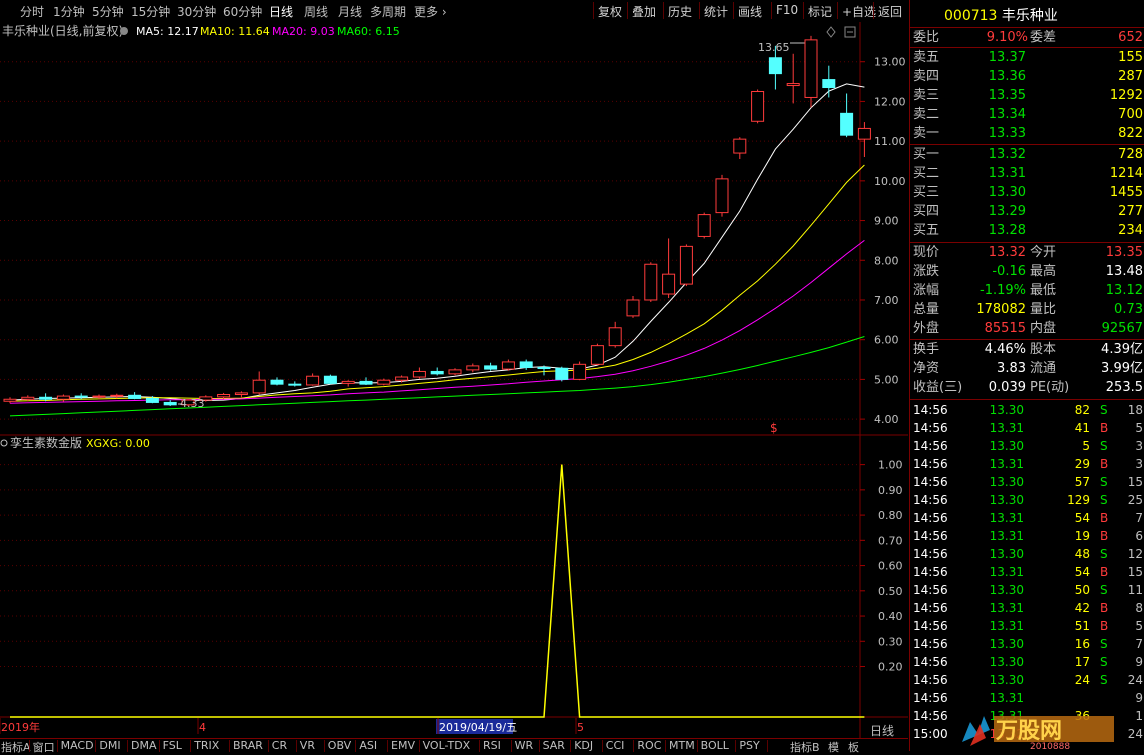  What do you see at coordinates (492, 745) in the screenshot?
I see `indicator-tab-14: RSI` at bounding box center [492, 745].